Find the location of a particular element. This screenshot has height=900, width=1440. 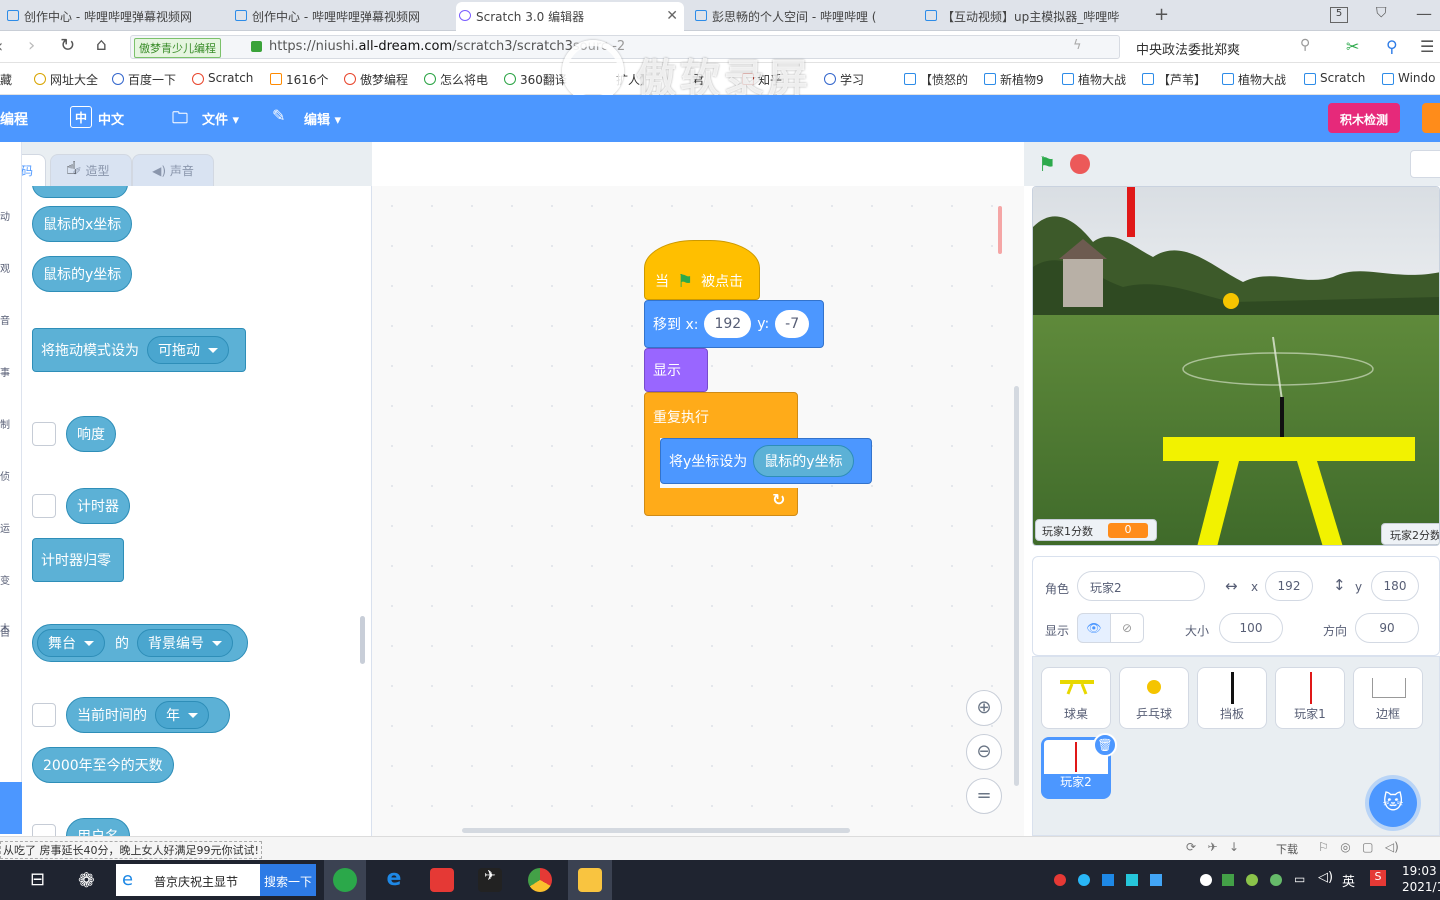

vertical-scrollbar is located at coordinates (1000, 230).